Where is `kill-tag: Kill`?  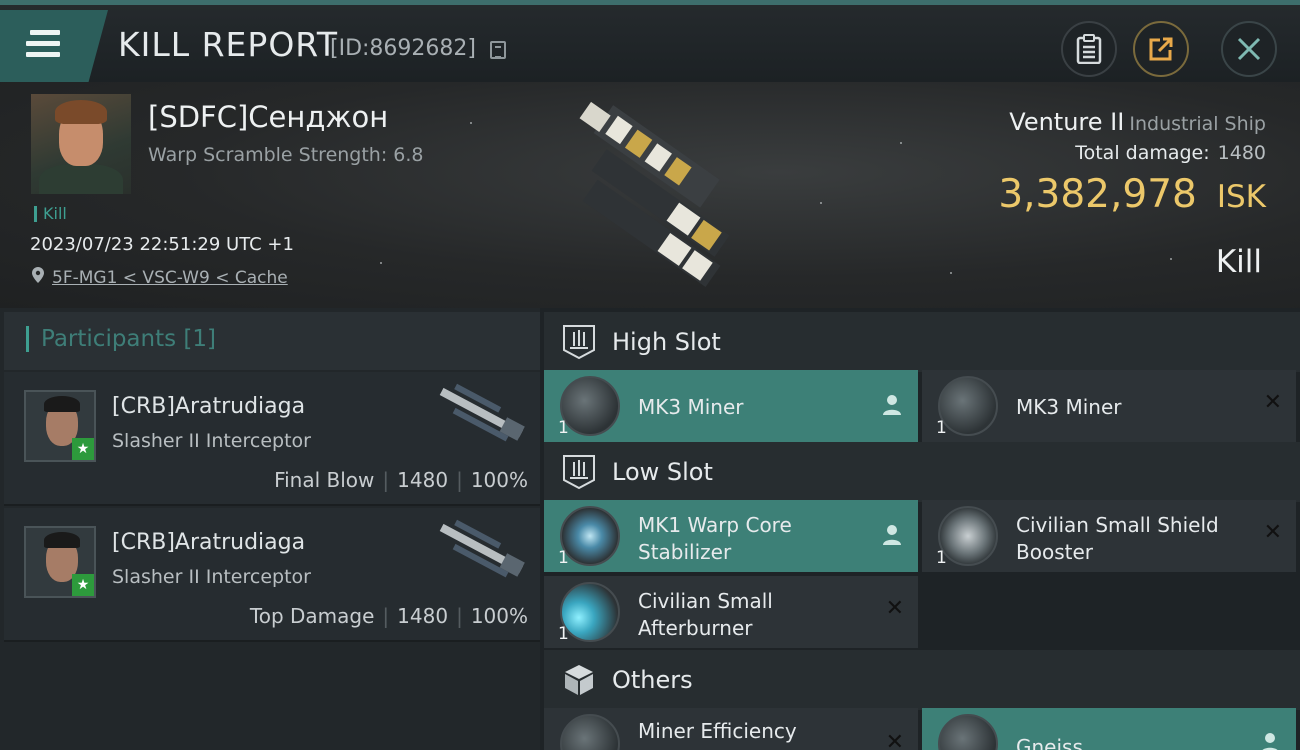 kill-tag: Kill is located at coordinates (50, 214).